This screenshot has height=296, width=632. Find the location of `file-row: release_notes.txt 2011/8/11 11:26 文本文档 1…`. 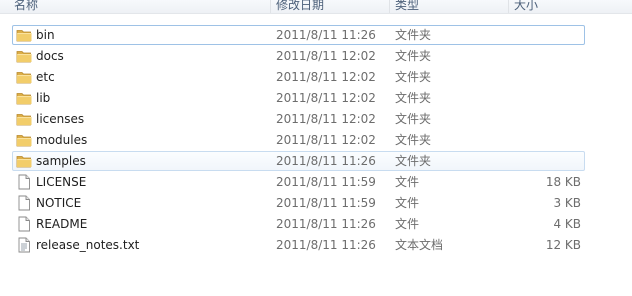

file-row: release_notes.txt 2011/8/11 11:26 文本文档 1… is located at coordinates (298, 245).